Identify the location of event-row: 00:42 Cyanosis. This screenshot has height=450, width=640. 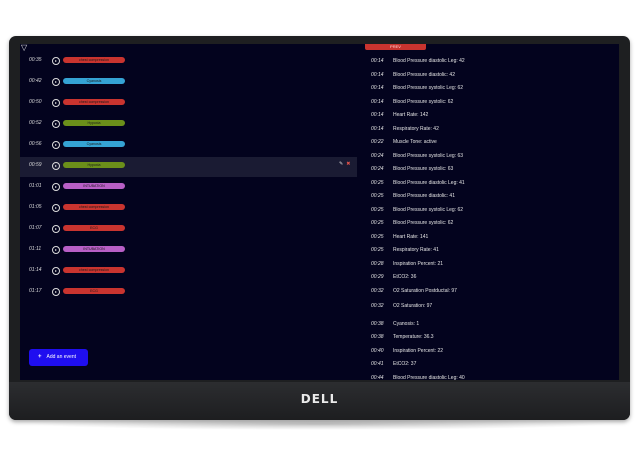
(188, 83).